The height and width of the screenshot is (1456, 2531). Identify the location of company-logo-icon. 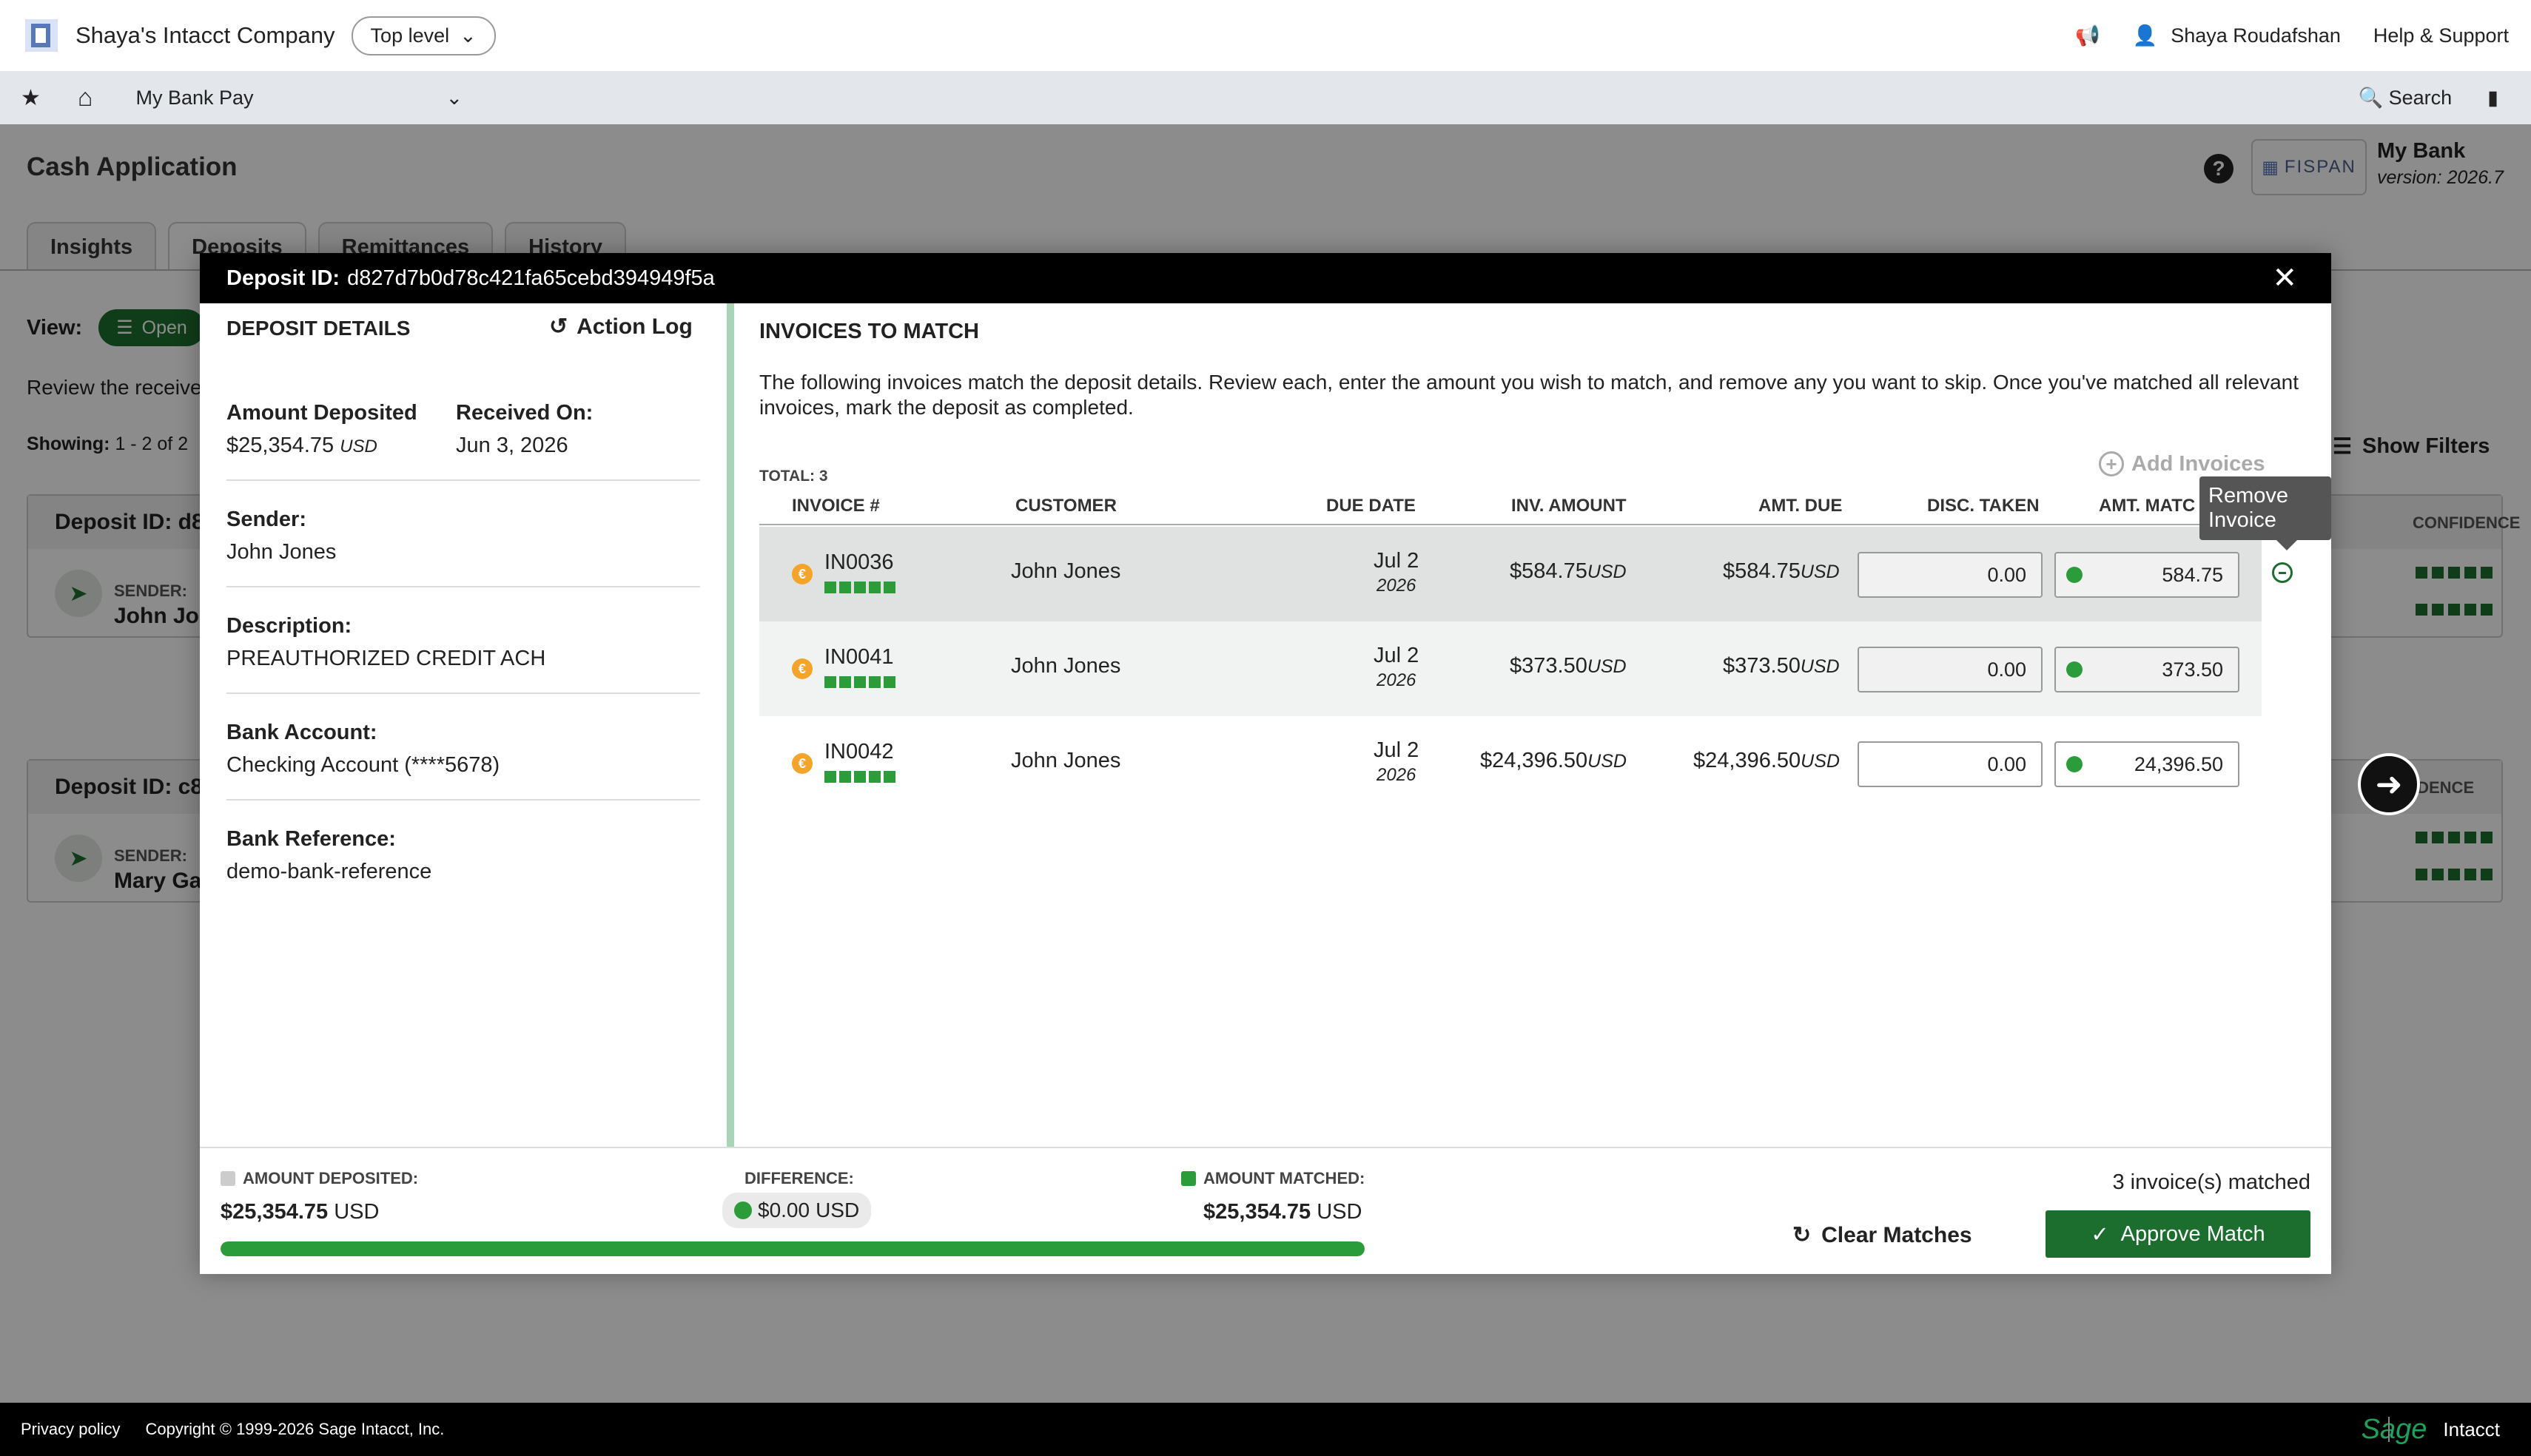
(41, 36).